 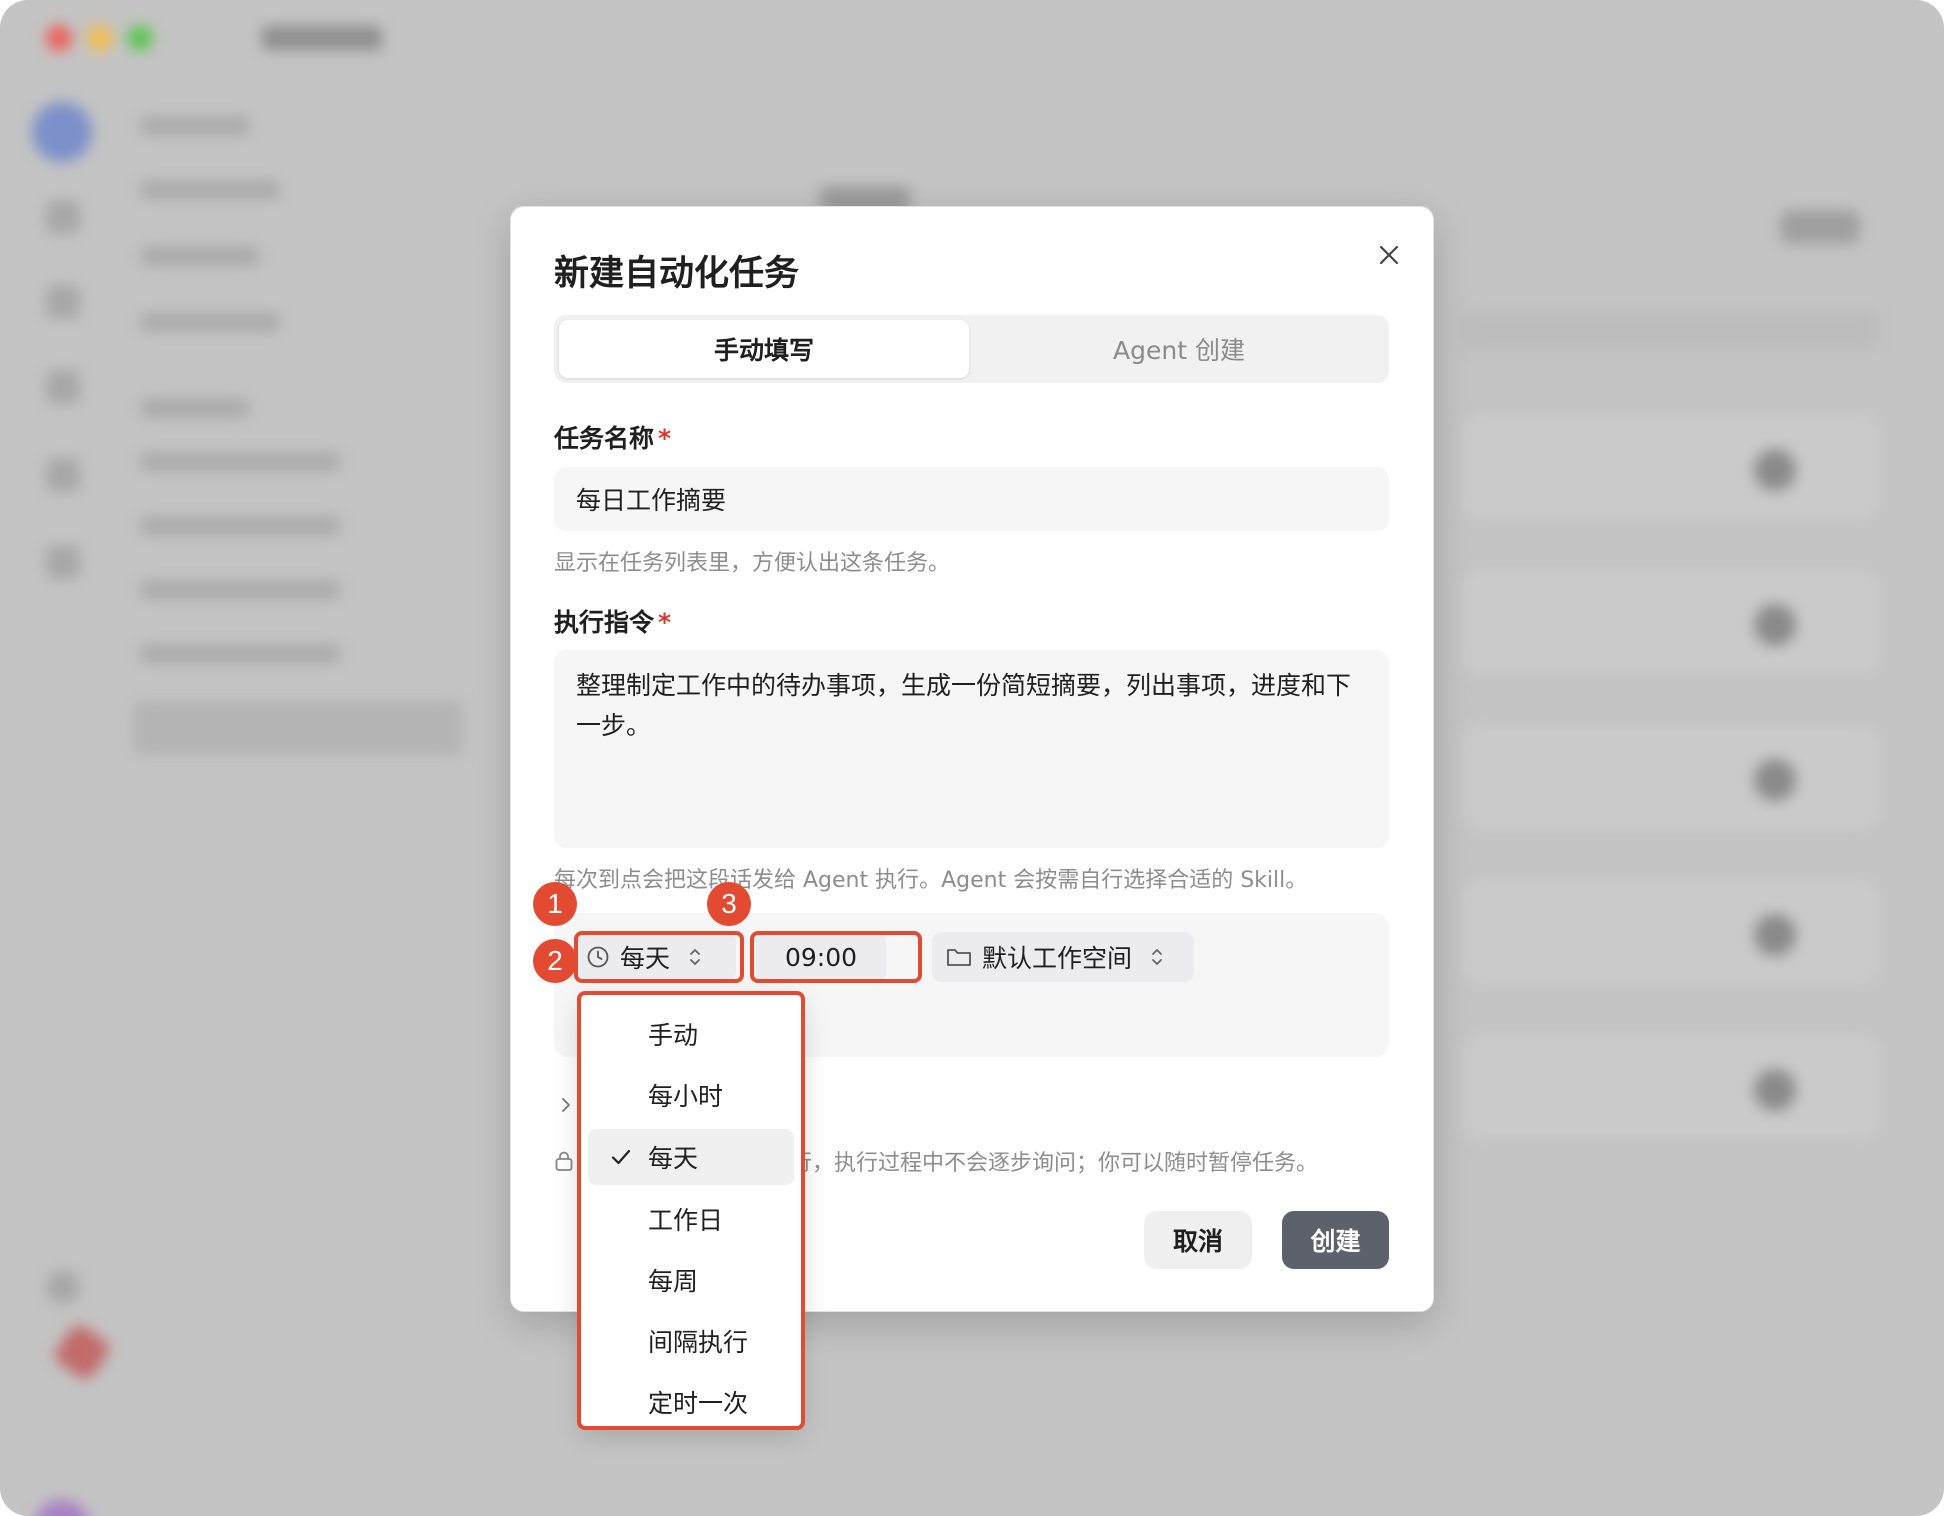 What do you see at coordinates (63, 1287) in the screenshot?
I see `rail-help-icon` at bounding box center [63, 1287].